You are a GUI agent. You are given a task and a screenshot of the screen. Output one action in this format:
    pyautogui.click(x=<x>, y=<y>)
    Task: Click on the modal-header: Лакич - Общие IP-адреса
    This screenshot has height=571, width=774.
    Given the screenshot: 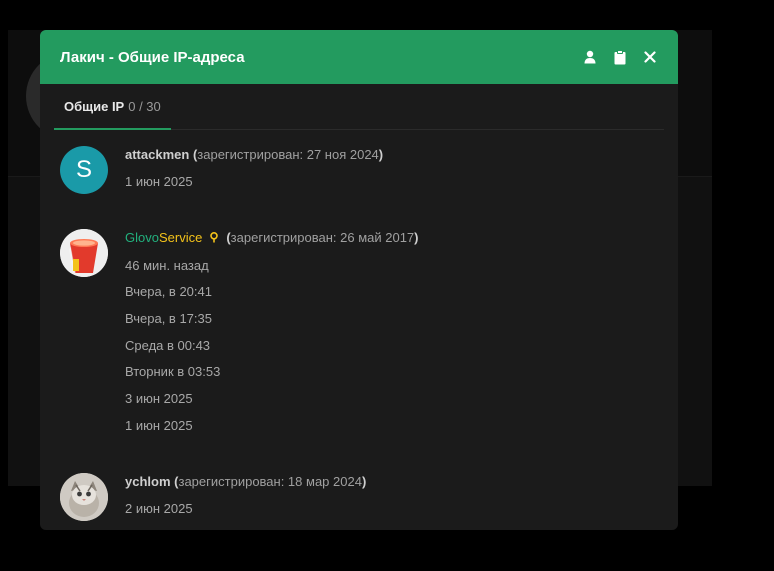 What is the action you would take?
    pyautogui.click(x=359, y=57)
    